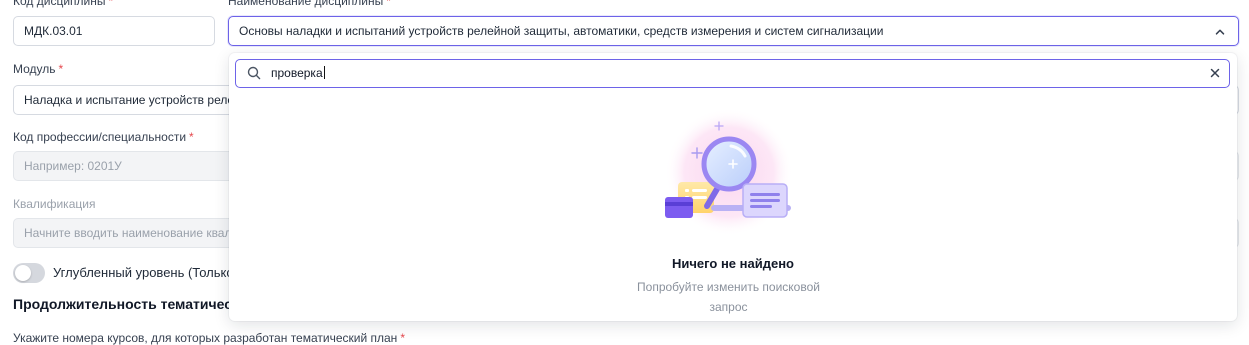 The height and width of the screenshot is (345, 1249). I want to click on search-value: проверка, so click(297, 73).